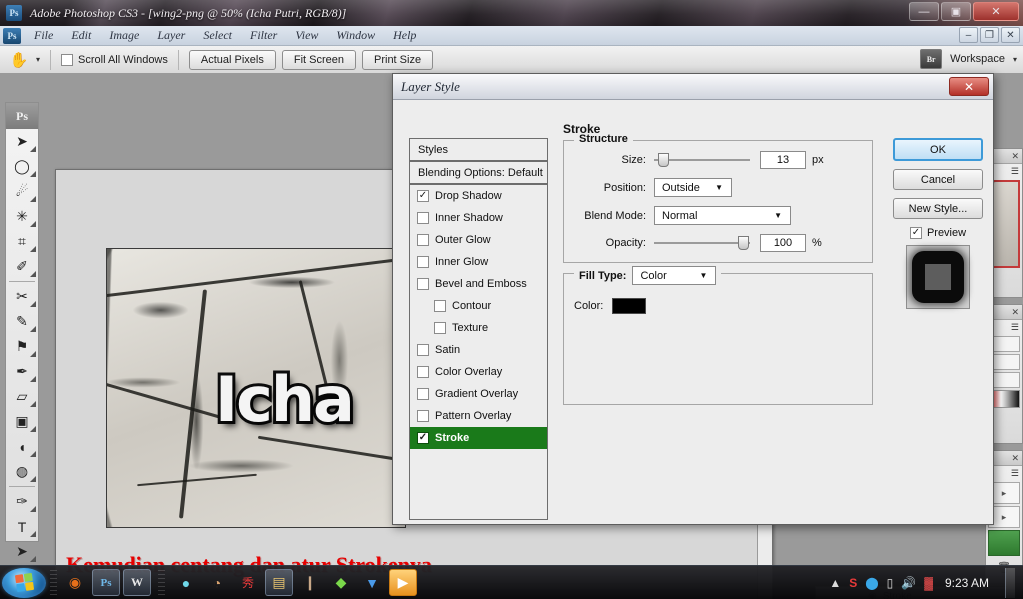 This screenshot has height=599, width=1023. I want to click on style-item-color-overlay: Color Overlay, so click(478, 372).